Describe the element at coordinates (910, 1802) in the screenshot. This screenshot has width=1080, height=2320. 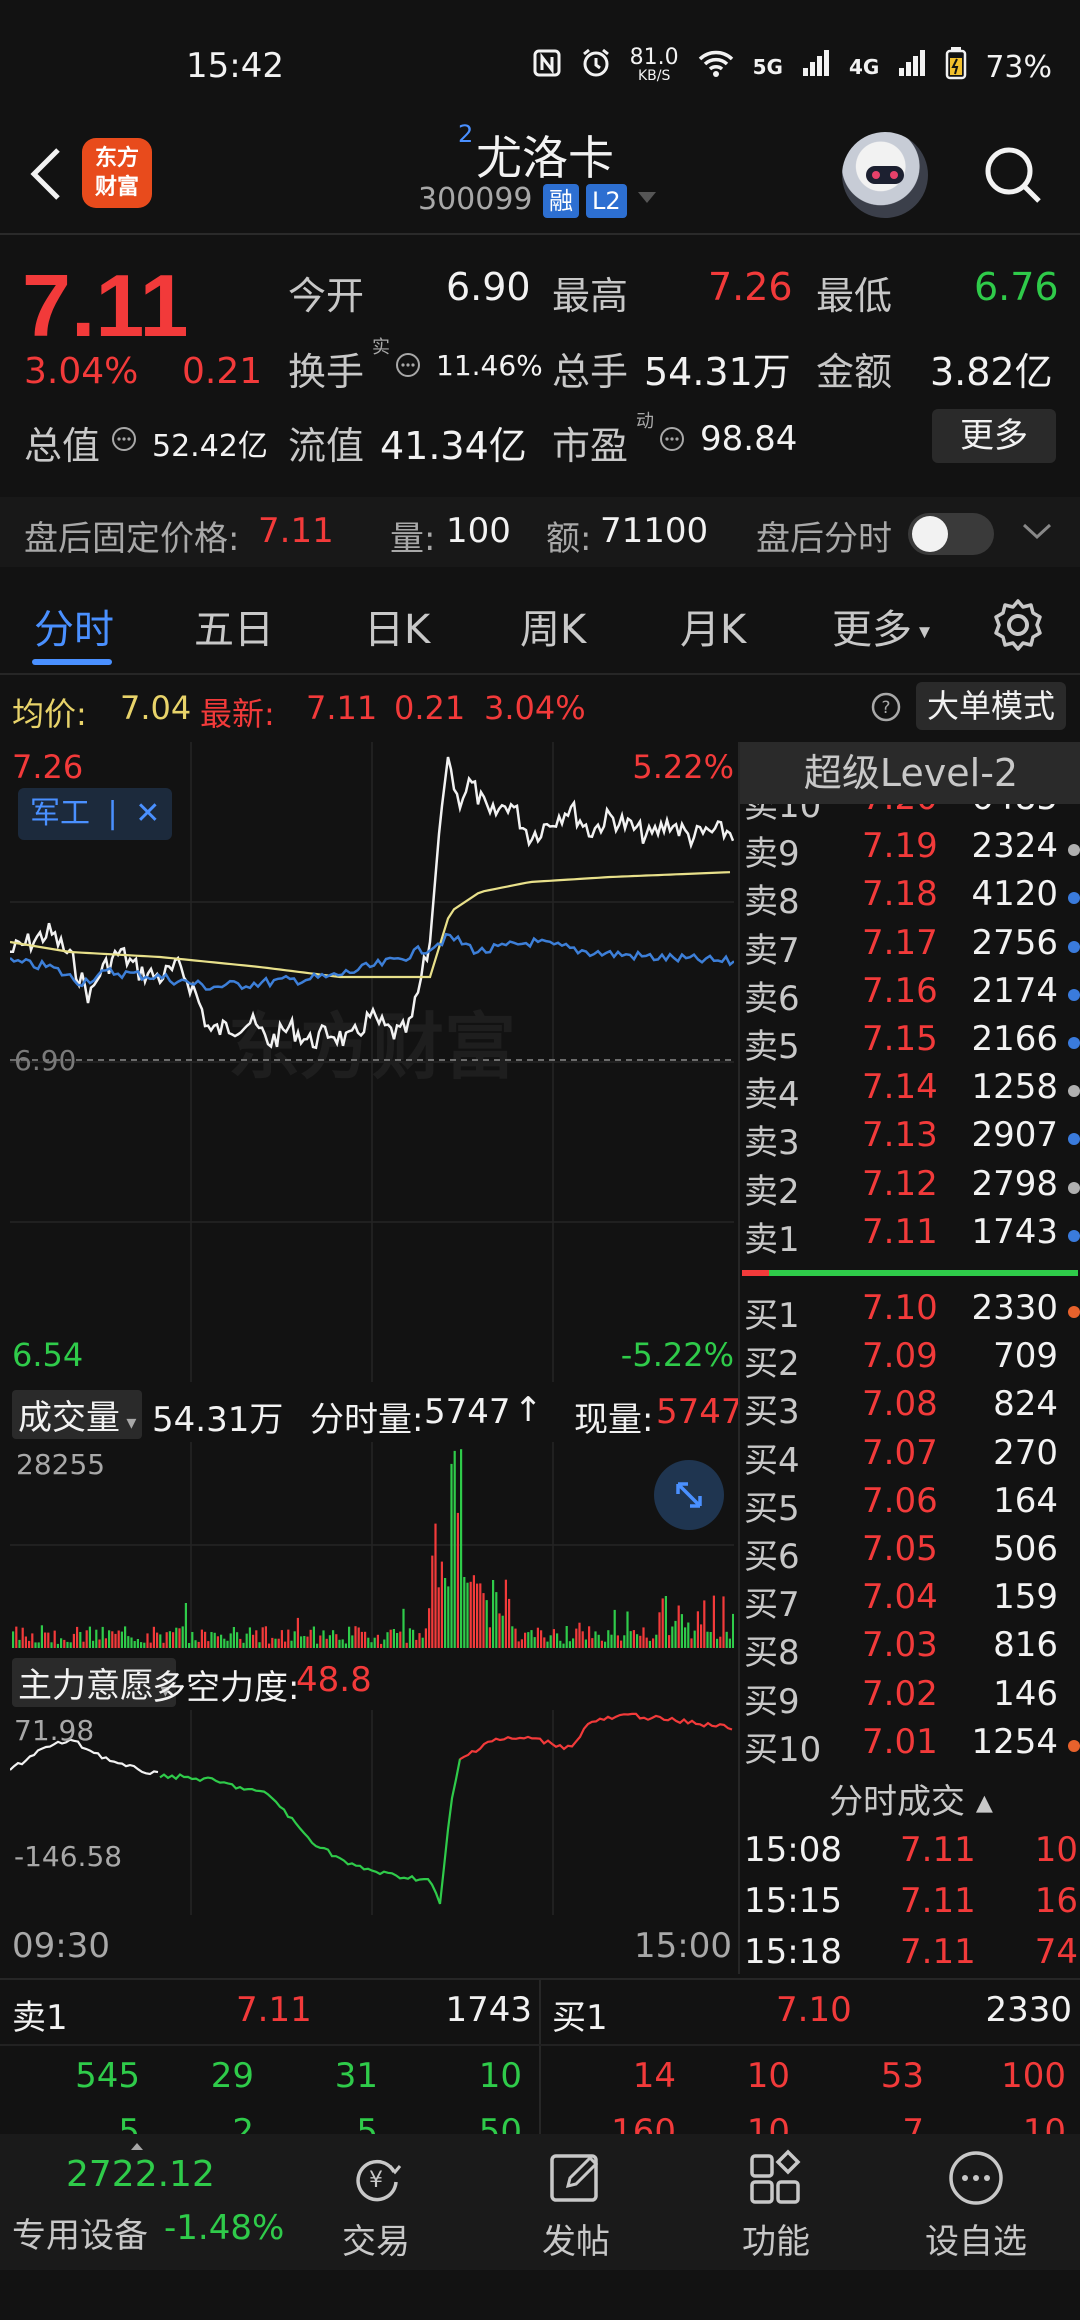
I see `trades-title: 分时成交 ▴` at that location.